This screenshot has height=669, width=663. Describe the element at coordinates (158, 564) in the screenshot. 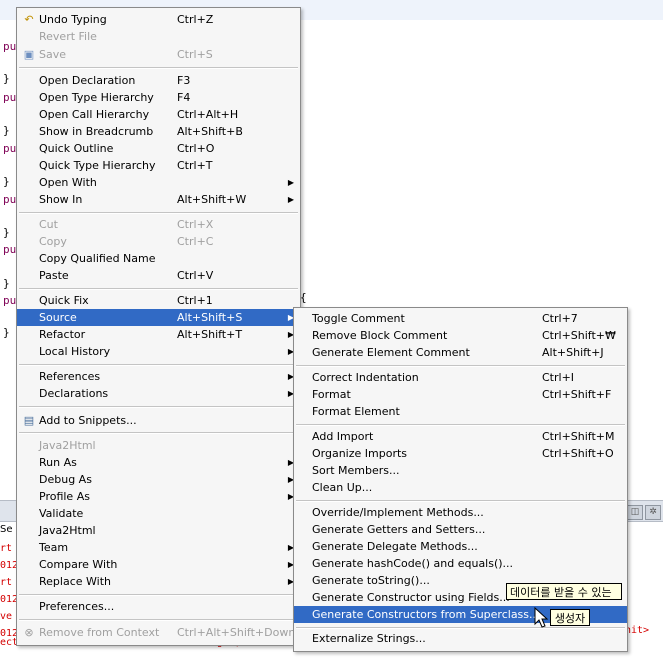

I see `menu-item-compare-with: Compare With ▶` at that location.